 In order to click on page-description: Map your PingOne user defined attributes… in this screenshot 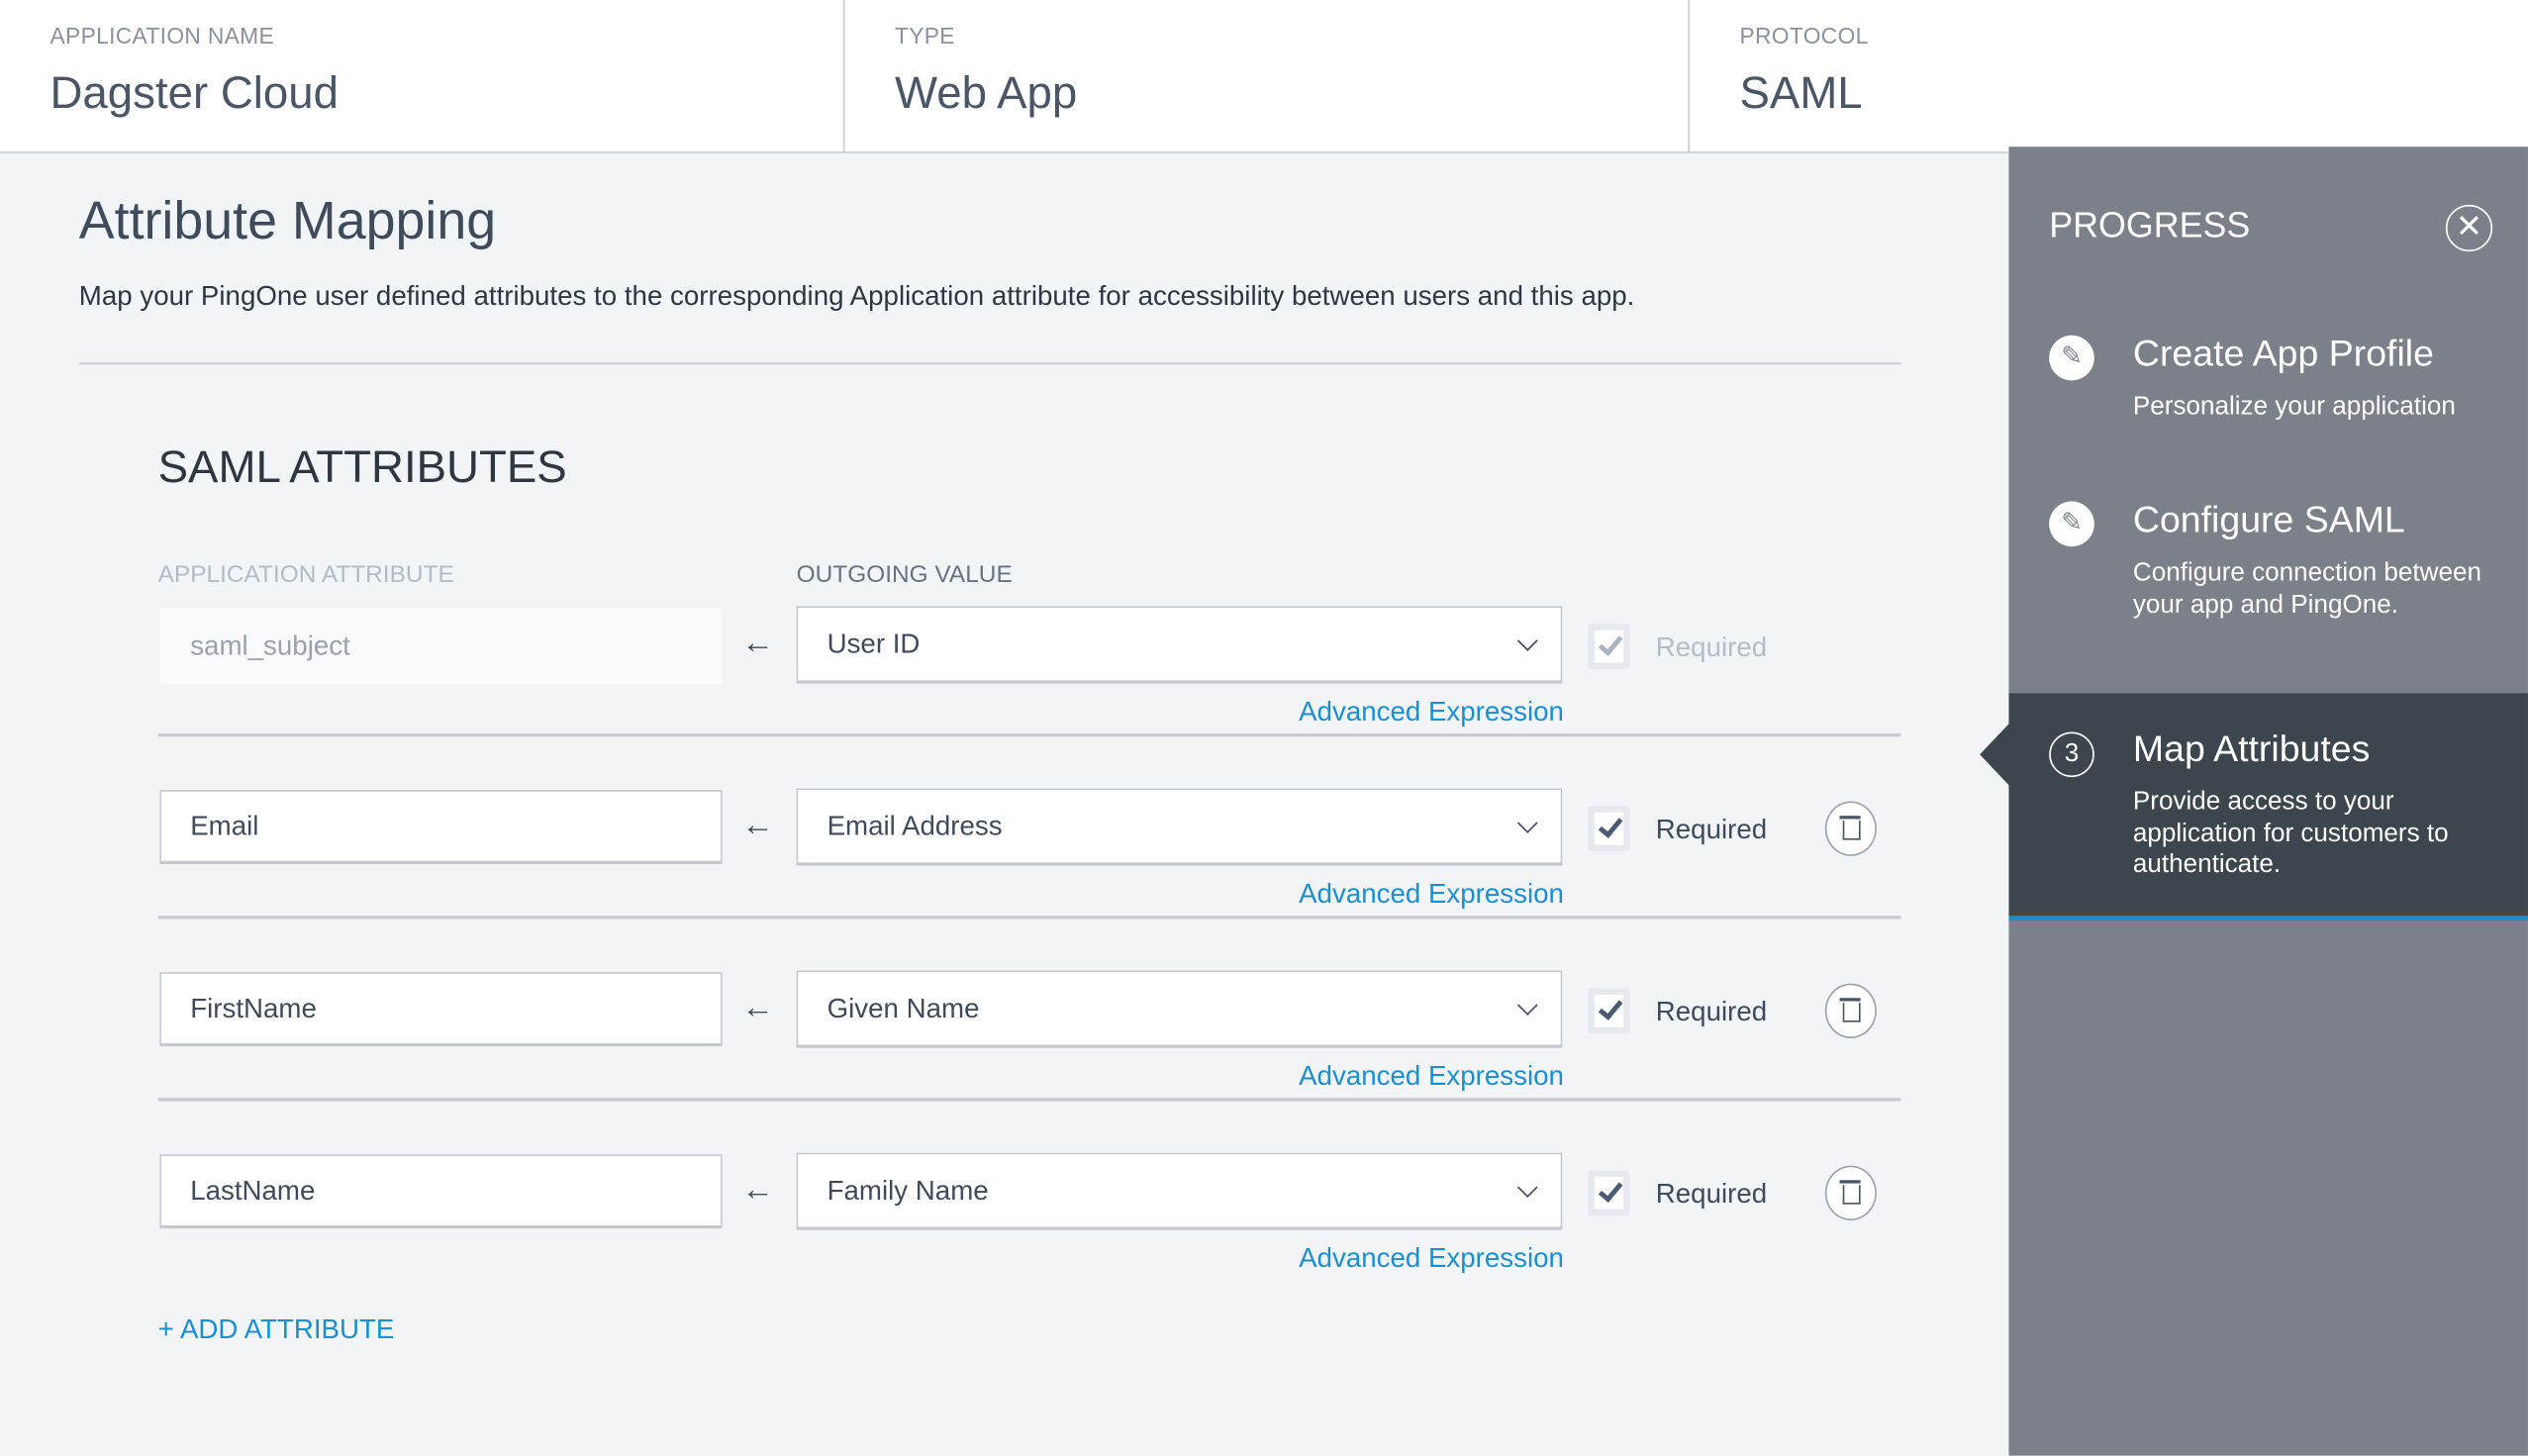, I will do `click(856, 296)`.